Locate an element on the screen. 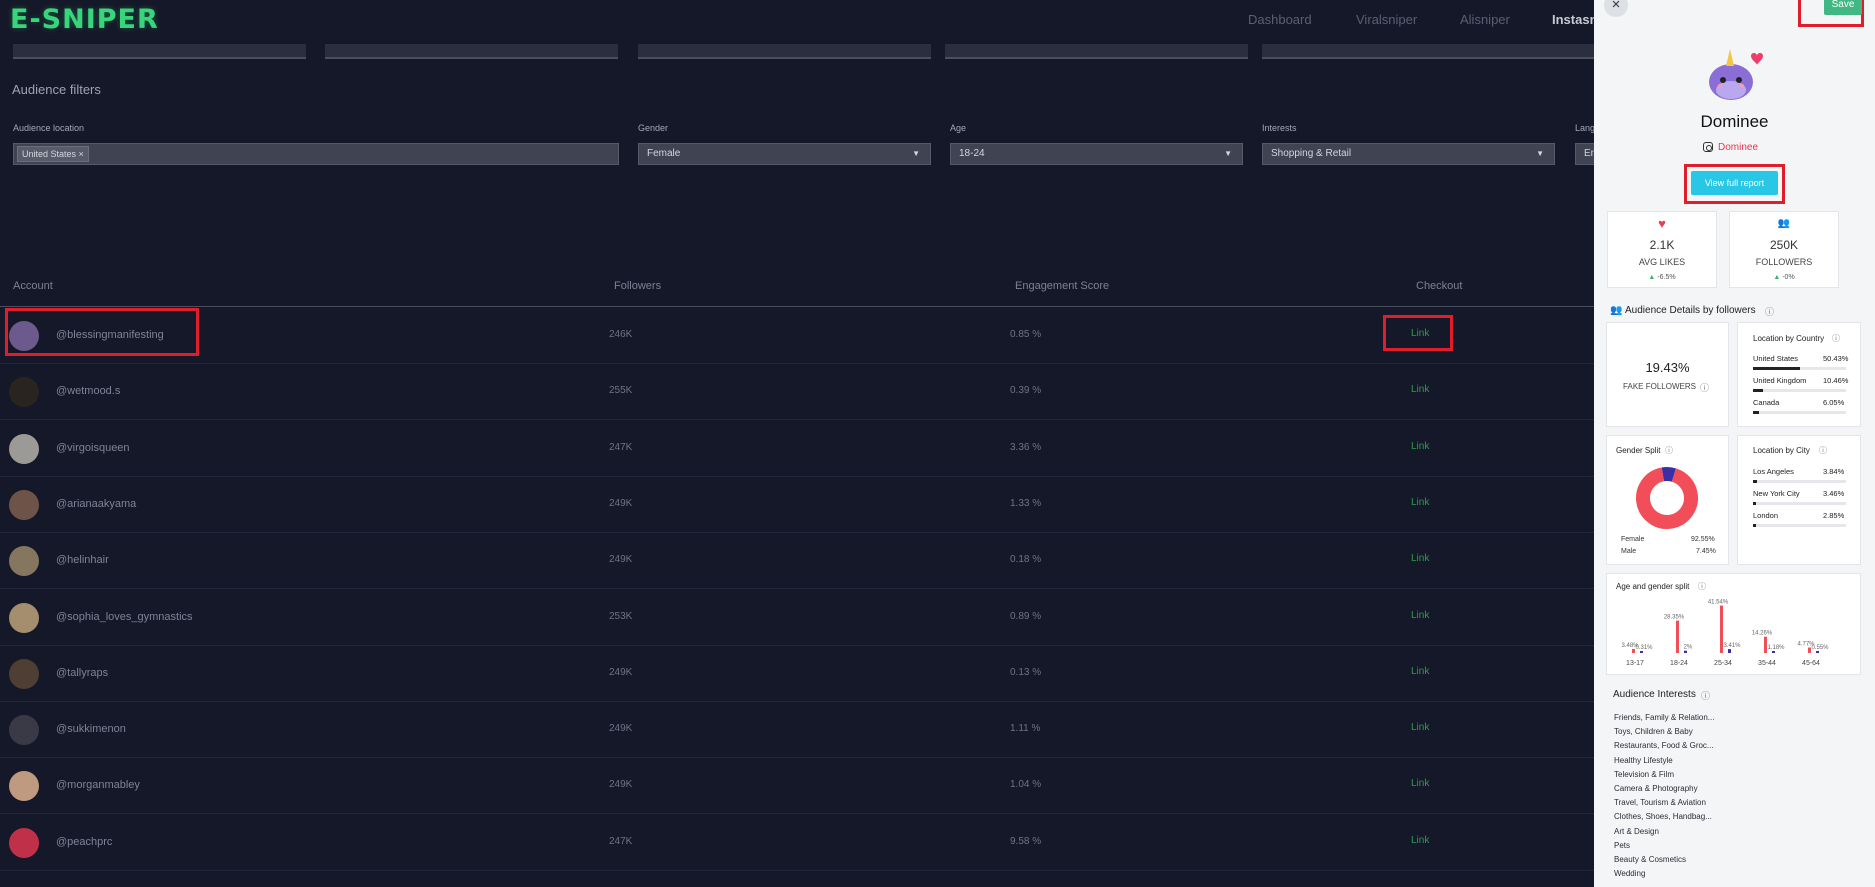 The width and height of the screenshot is (1875, 887). col-header-followers: Followers is located at coordinates (637, 286).